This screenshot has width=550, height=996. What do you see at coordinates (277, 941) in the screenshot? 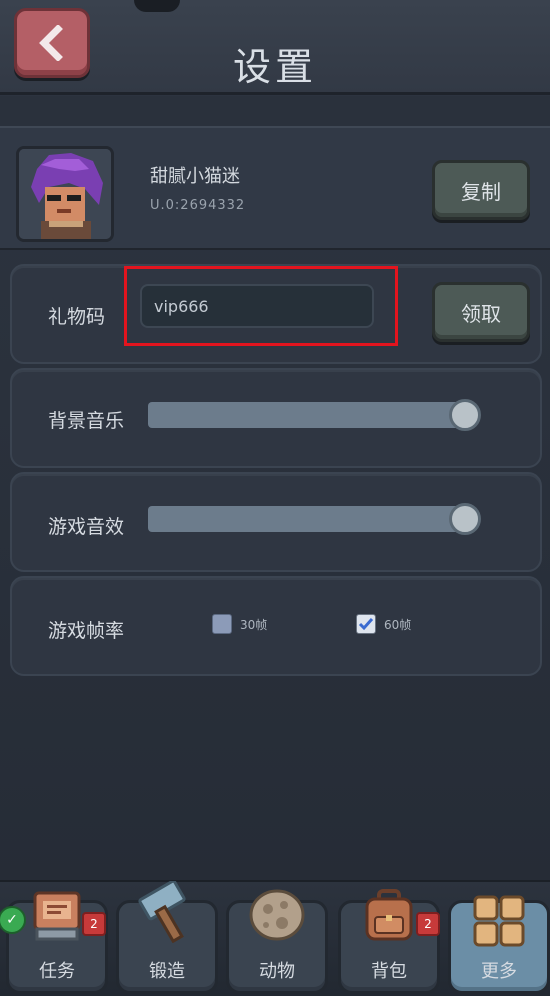
I see `tab-animals: 动物` at bounding box center [277, 941].